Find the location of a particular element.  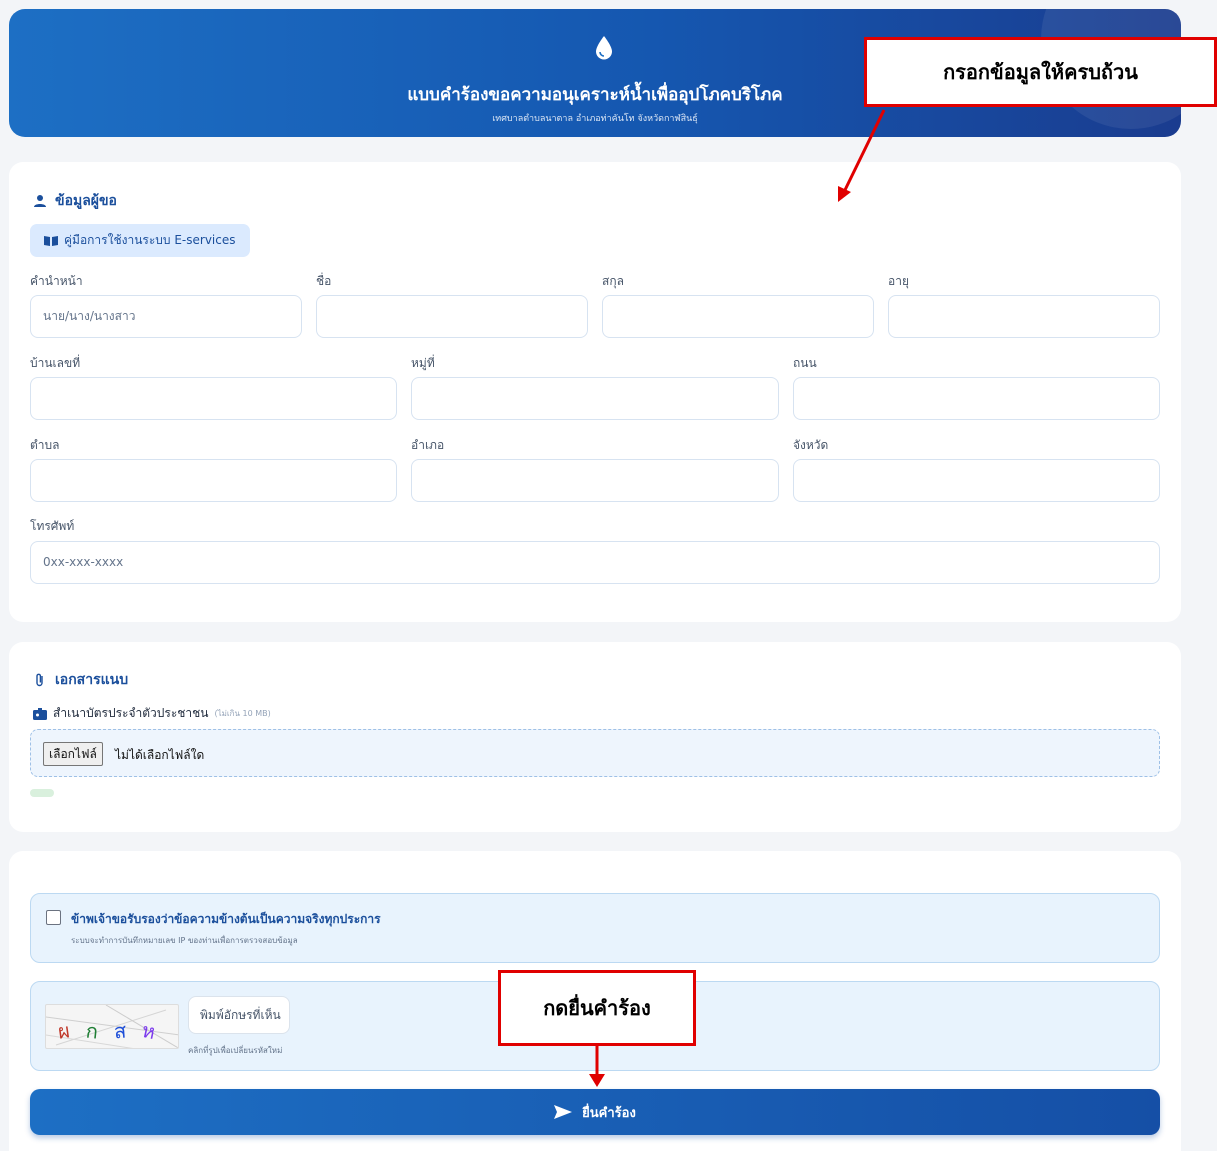

road-label: ถนน is located at coordinates (805, 363).